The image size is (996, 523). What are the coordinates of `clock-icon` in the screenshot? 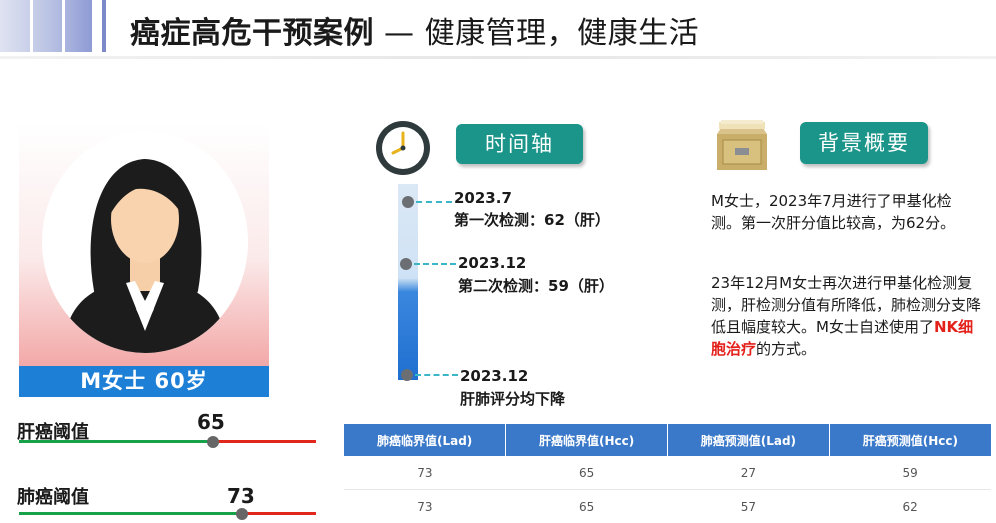 It's located at (403, 148).